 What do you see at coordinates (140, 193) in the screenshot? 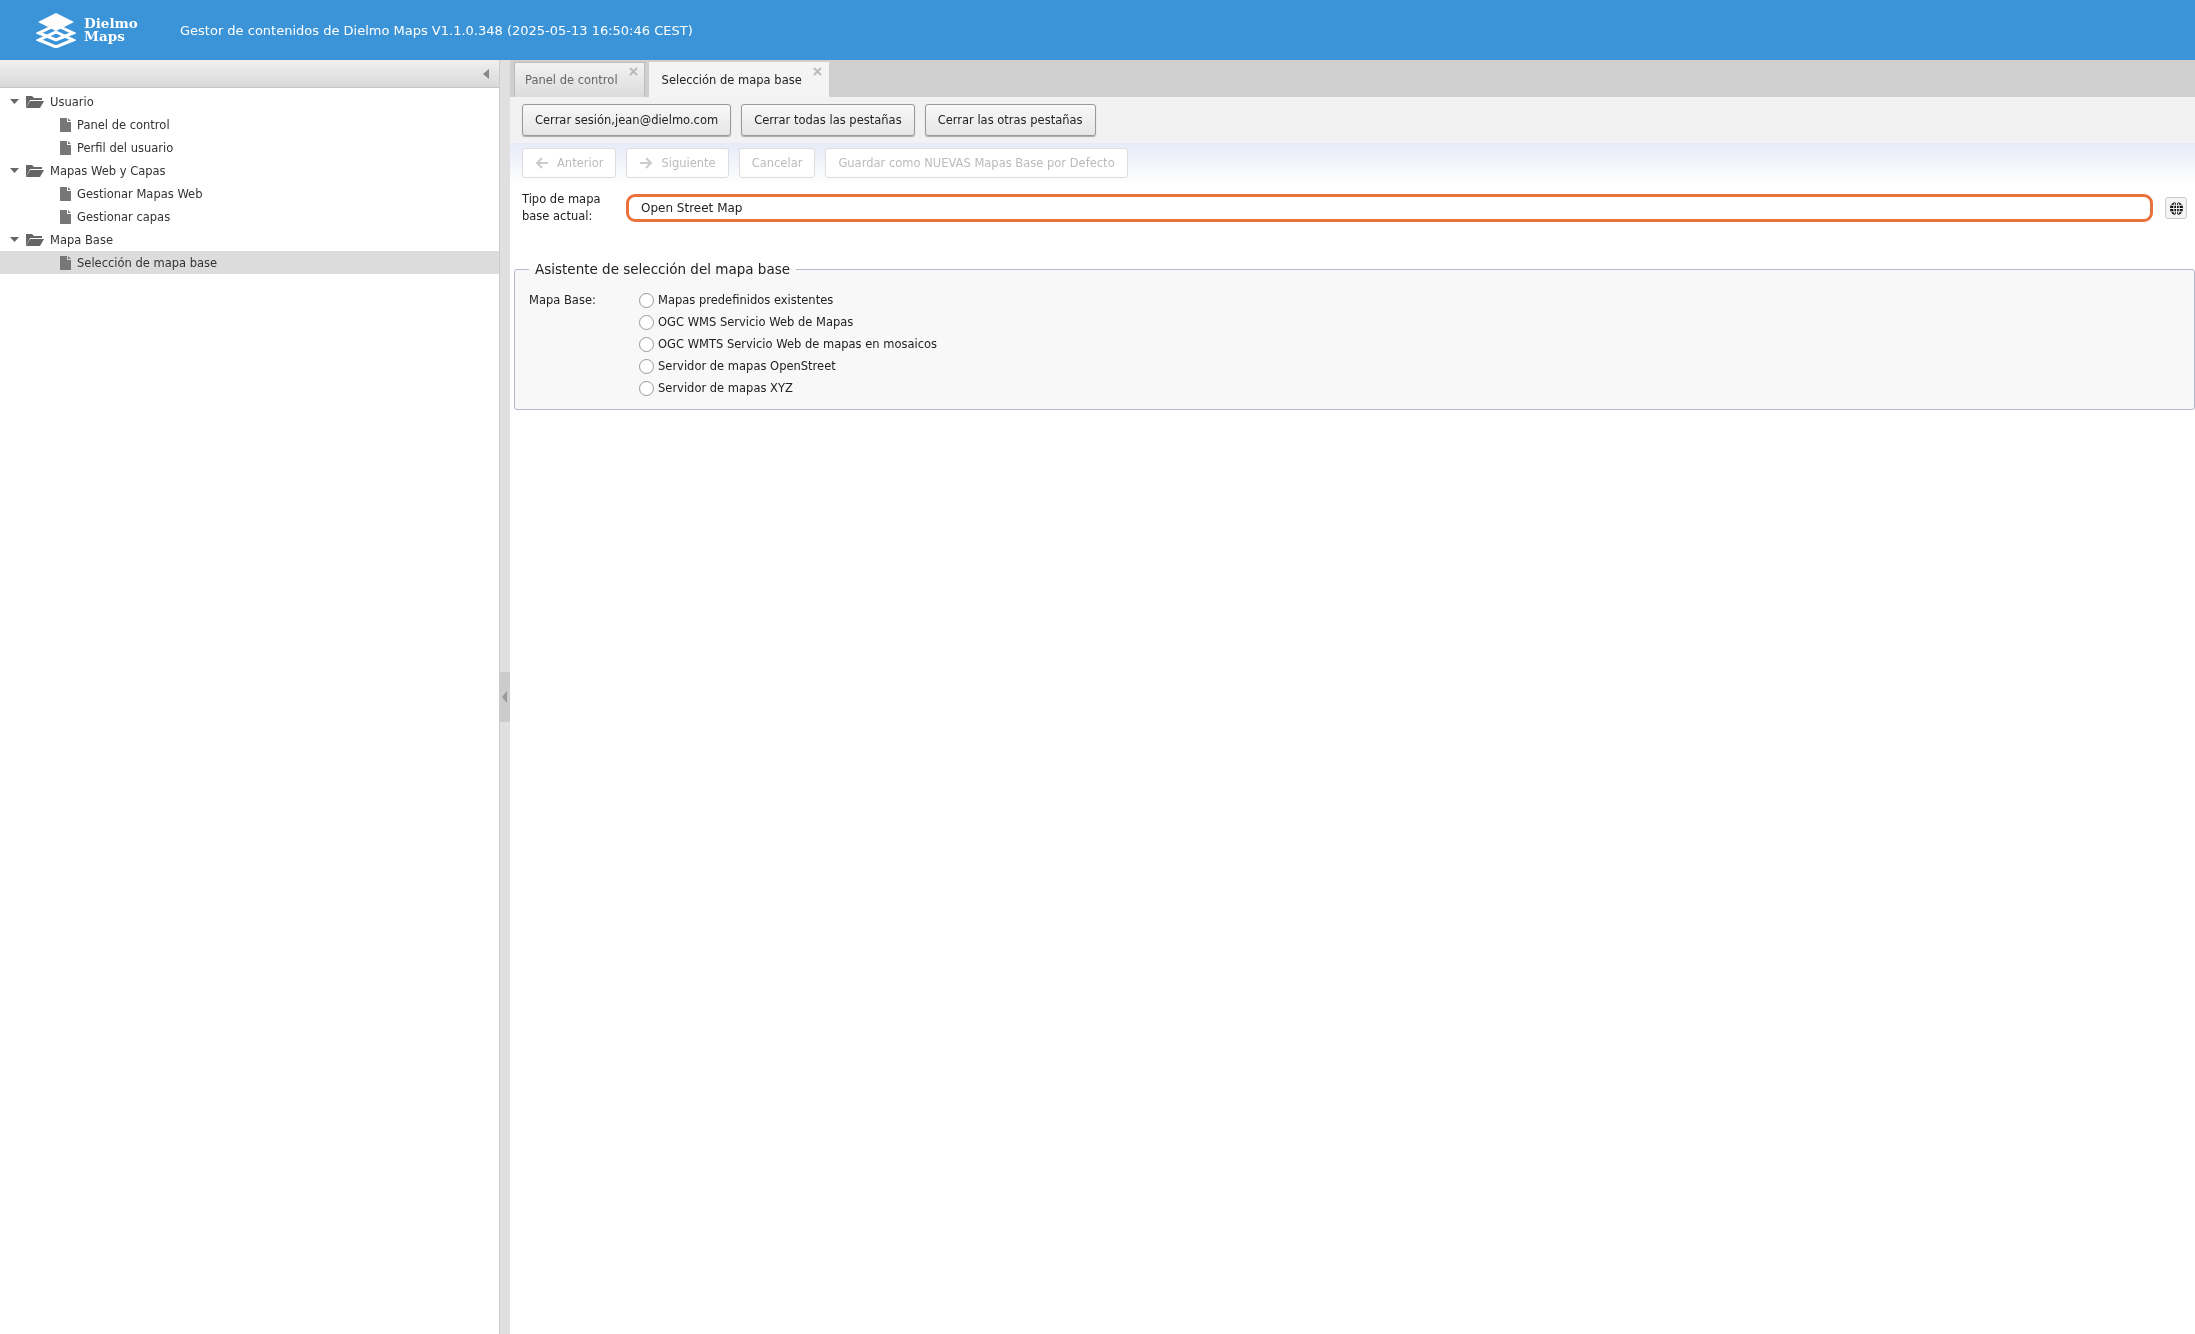
I see `tree-label: Gestionar Mapas Web` at bounding box center [140, 193].